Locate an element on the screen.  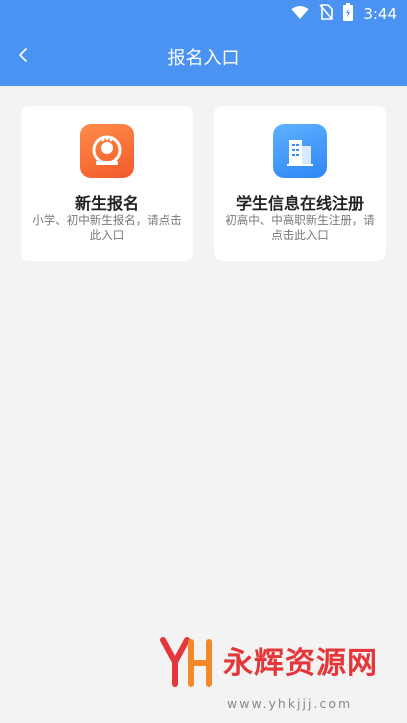
page-title: 报名入口 is located at coordinates (203, 58).